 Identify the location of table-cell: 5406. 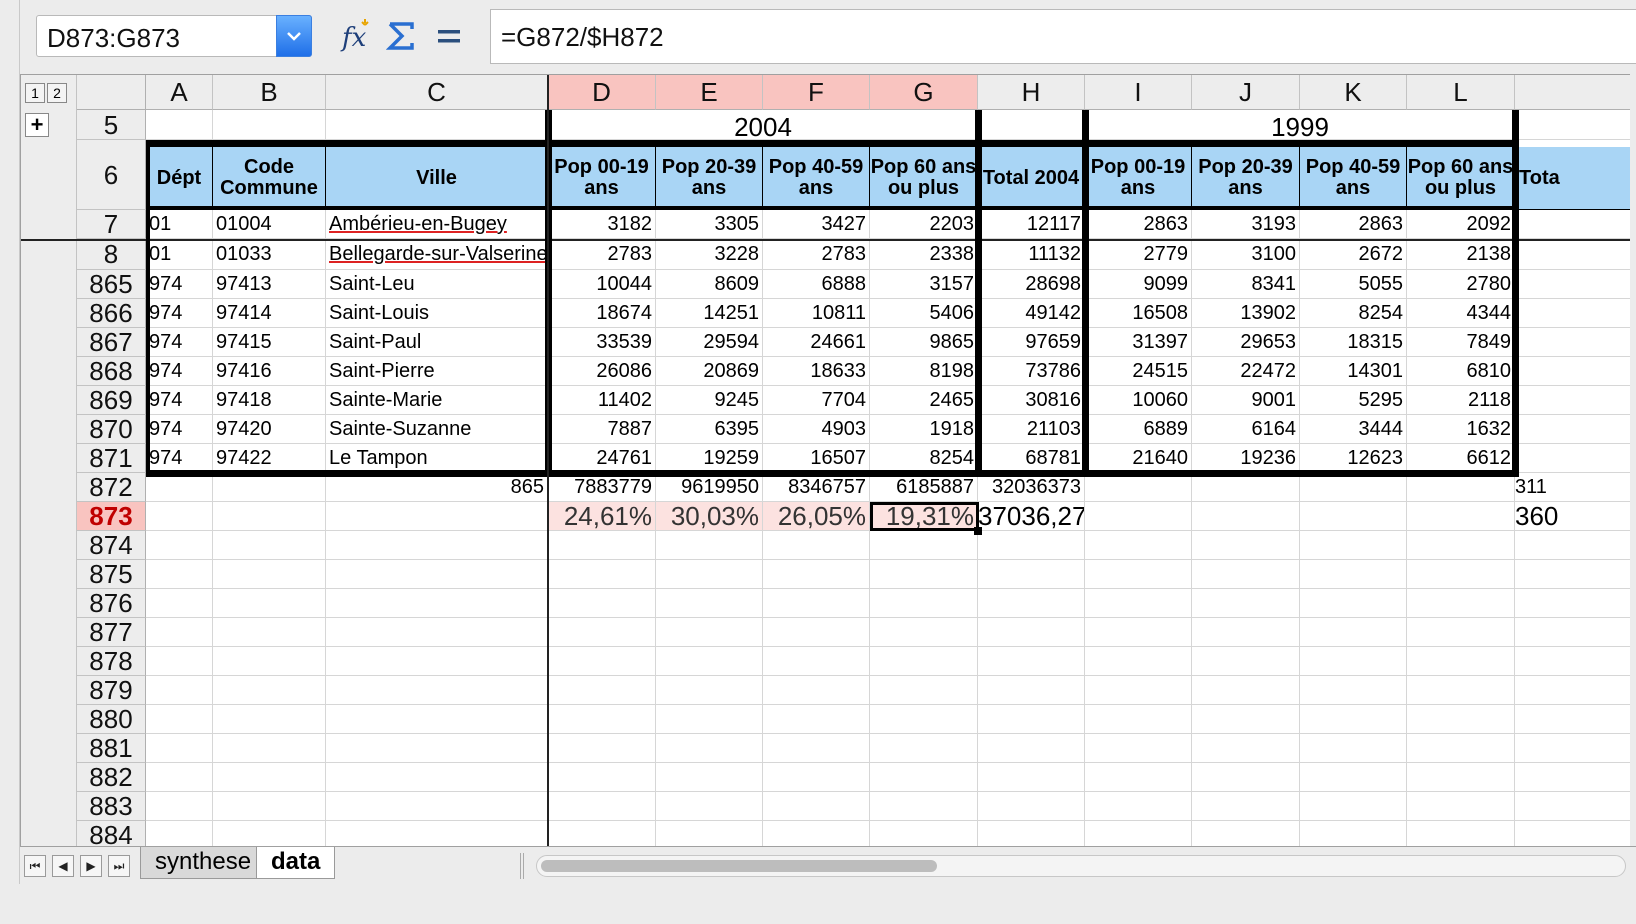
(924, 313).